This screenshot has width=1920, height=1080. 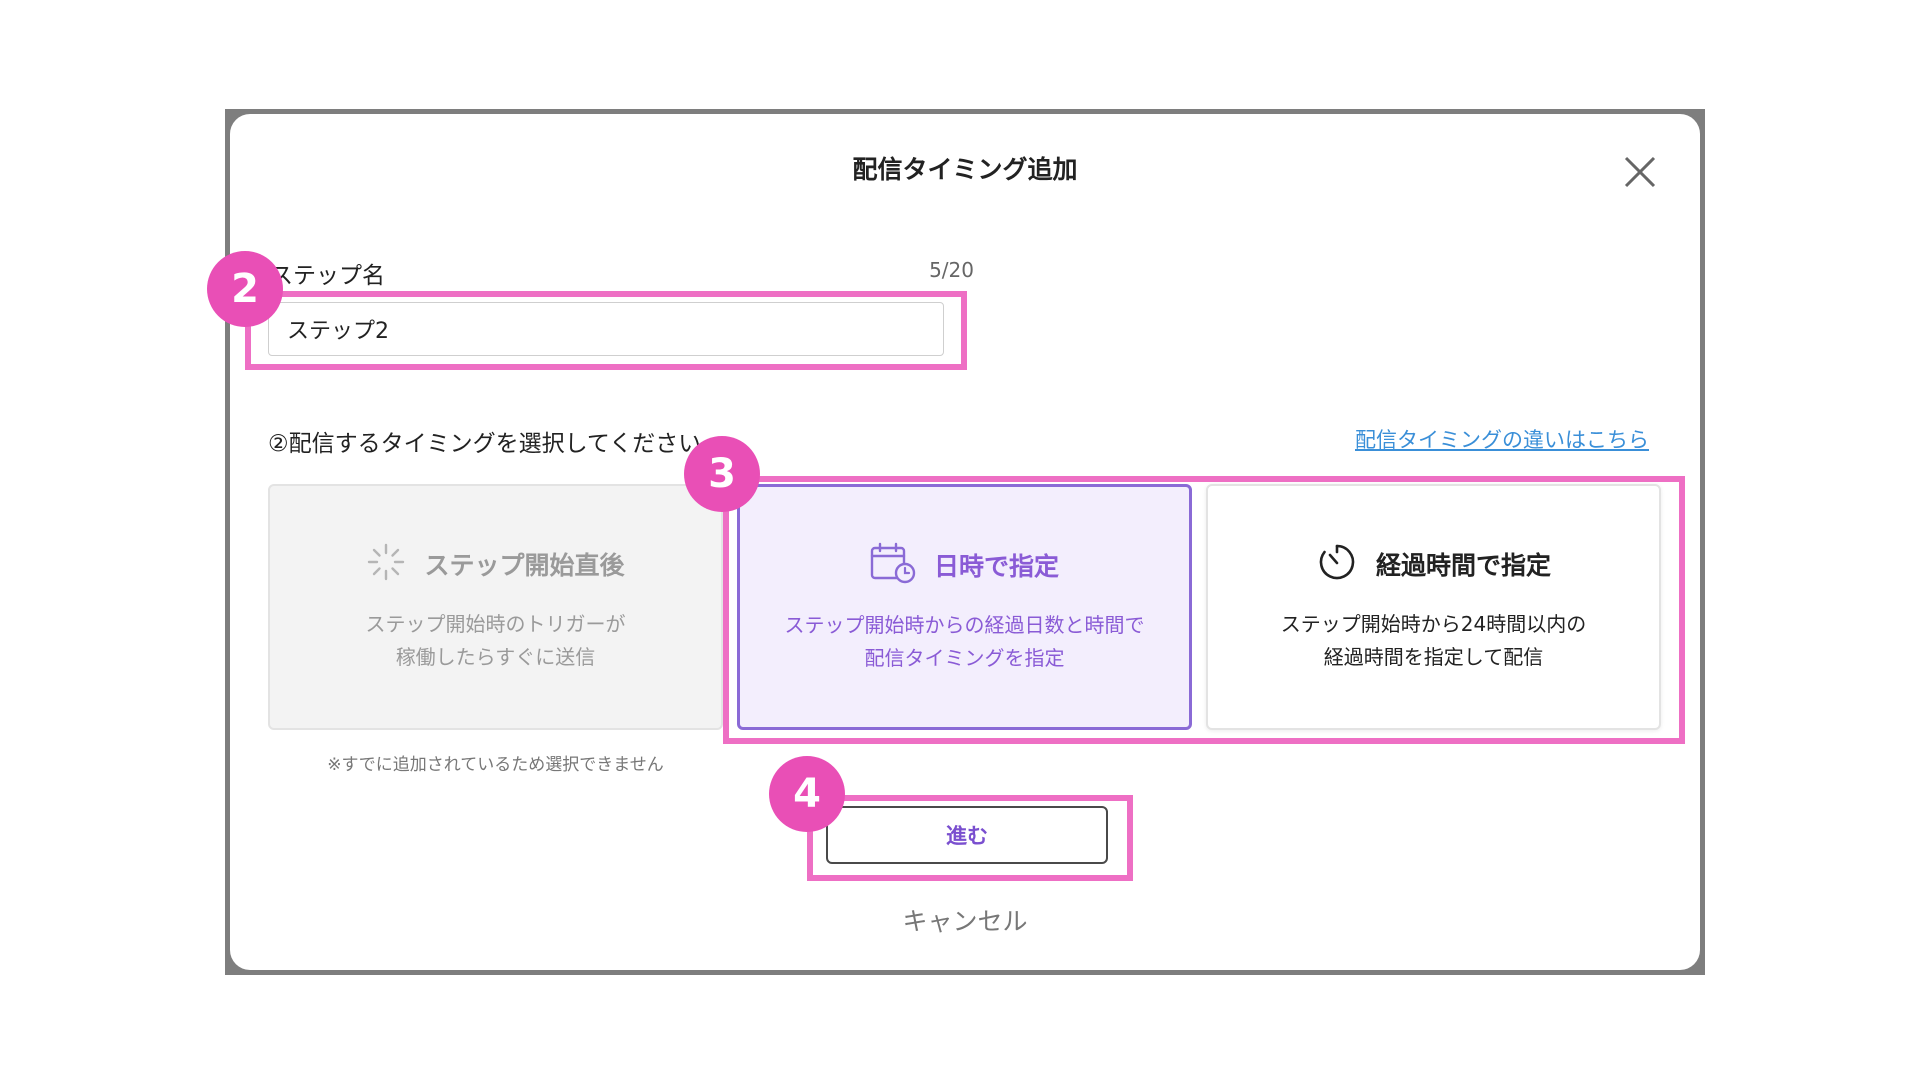 I want to click on option-description-line: 稼働したらすぐに送信, so click(x=495, y=657).